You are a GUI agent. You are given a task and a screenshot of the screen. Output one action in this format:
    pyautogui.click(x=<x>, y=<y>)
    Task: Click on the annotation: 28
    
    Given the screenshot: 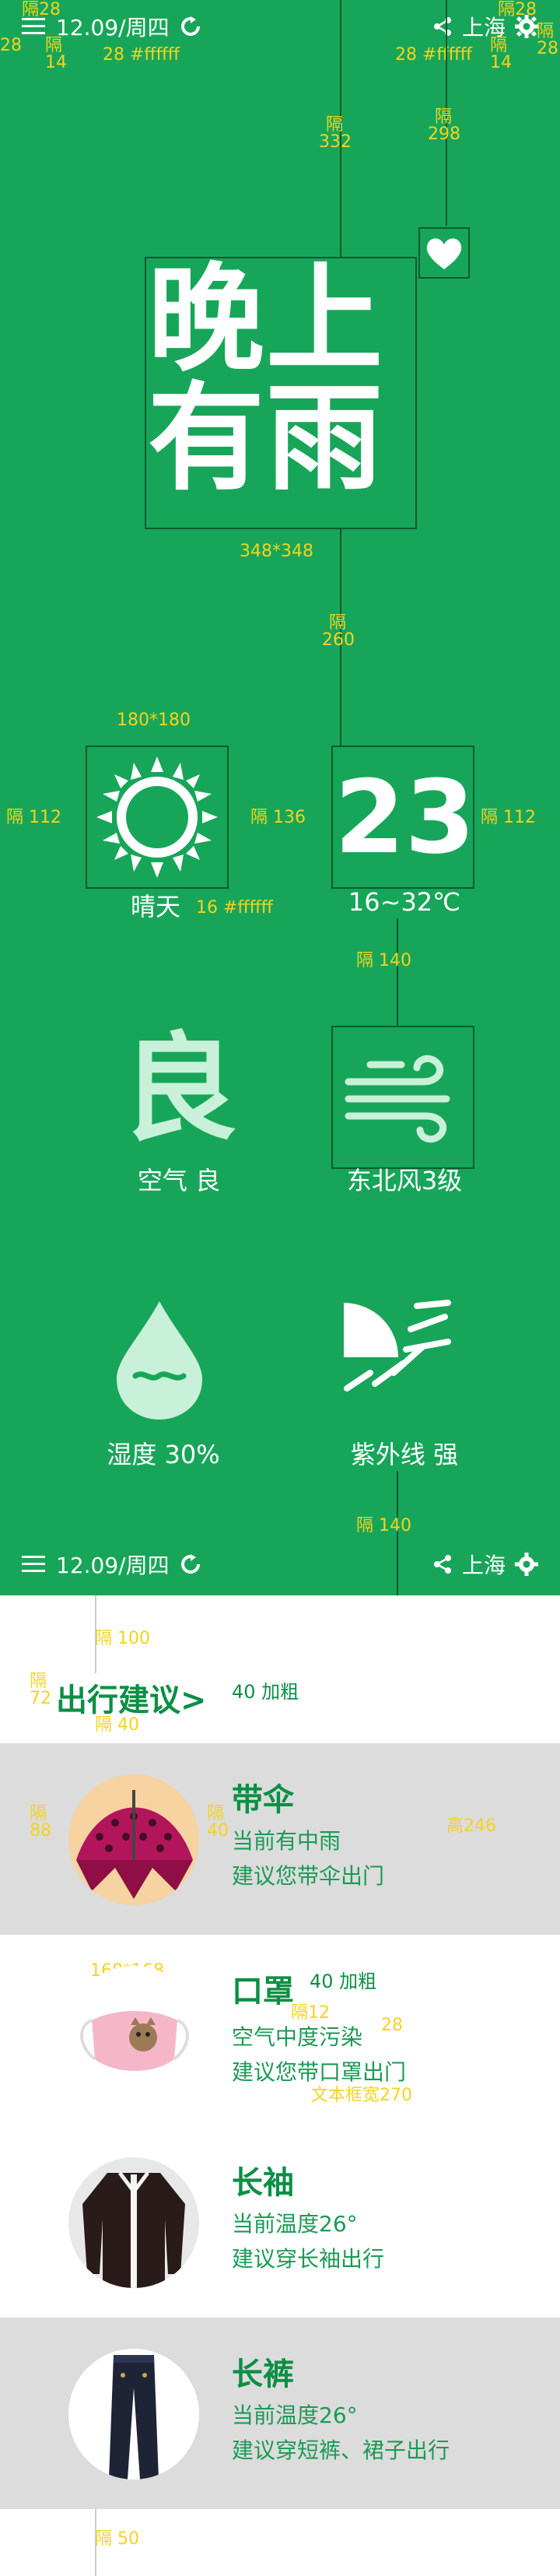 What is the action you would take?
    pyautogui.click(x=11, y=46)
    